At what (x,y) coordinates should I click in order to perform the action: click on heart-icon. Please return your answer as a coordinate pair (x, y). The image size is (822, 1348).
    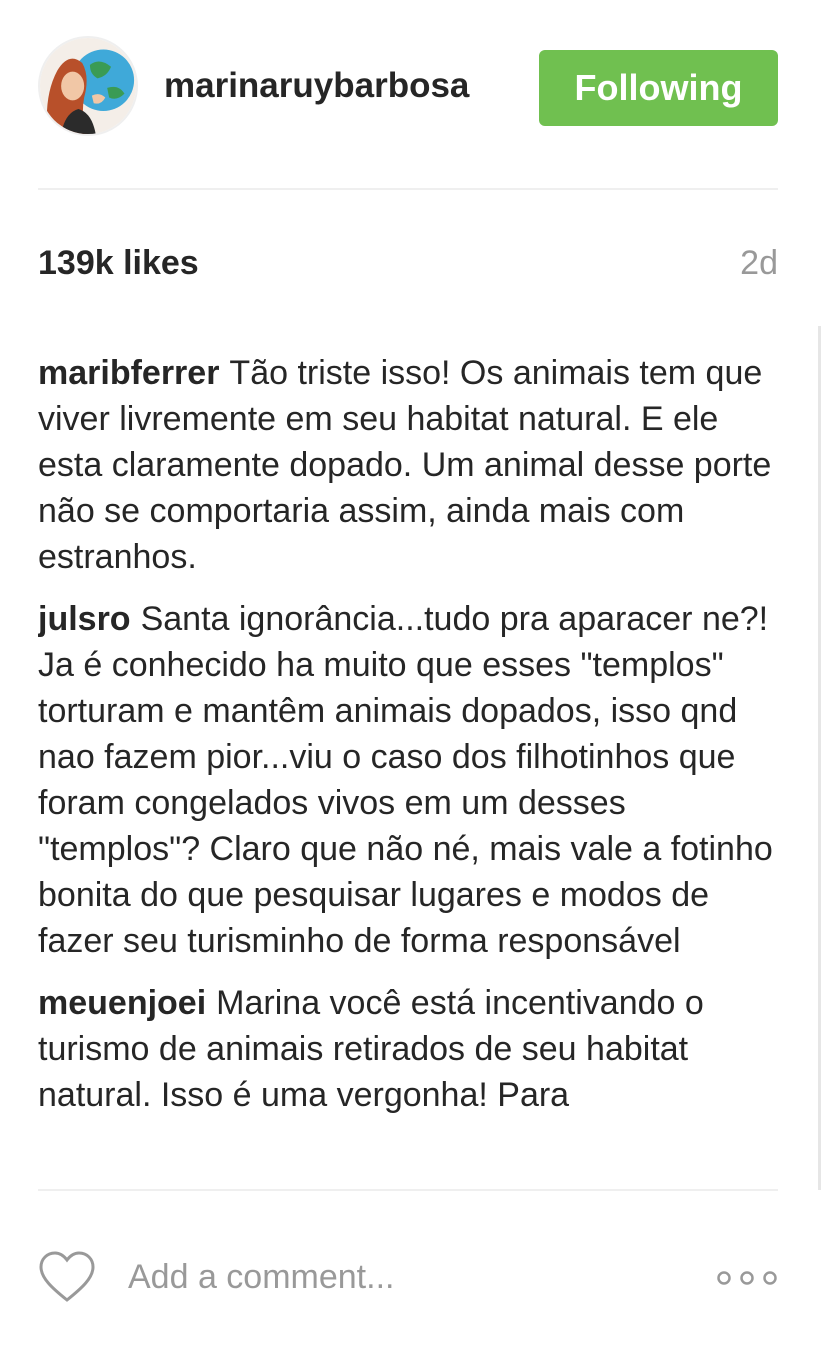
    Looking at the image, I should click on (67, 1277).